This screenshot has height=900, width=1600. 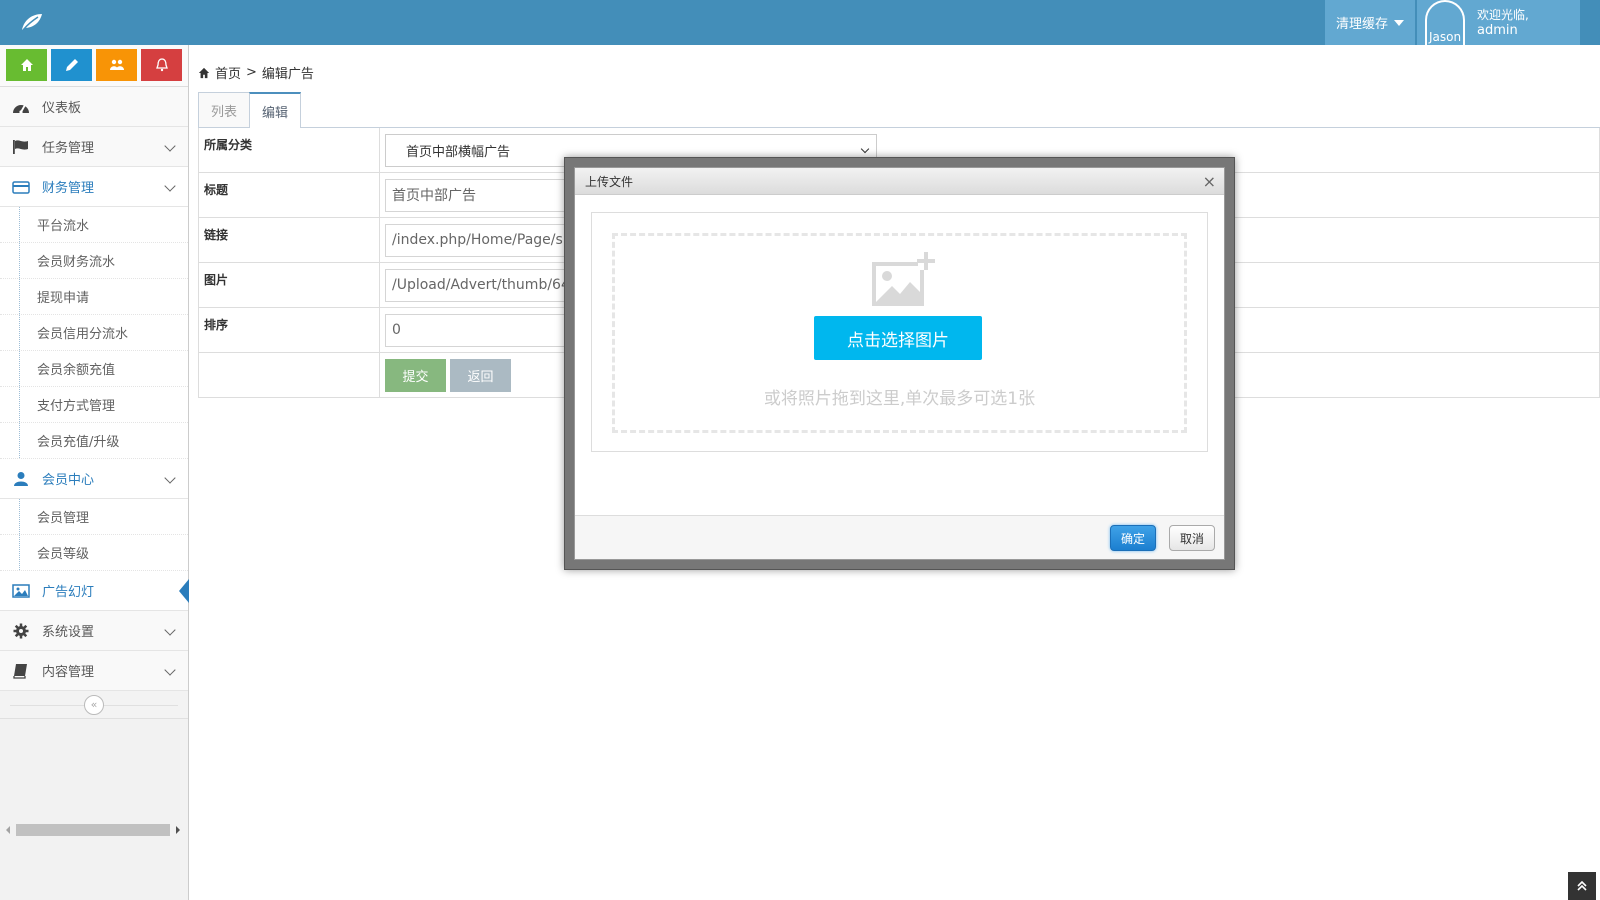 What do you see at coordinates (21, 187) in the screenshot?
I see `credit-card-icon` at bounding box center [21, 187].